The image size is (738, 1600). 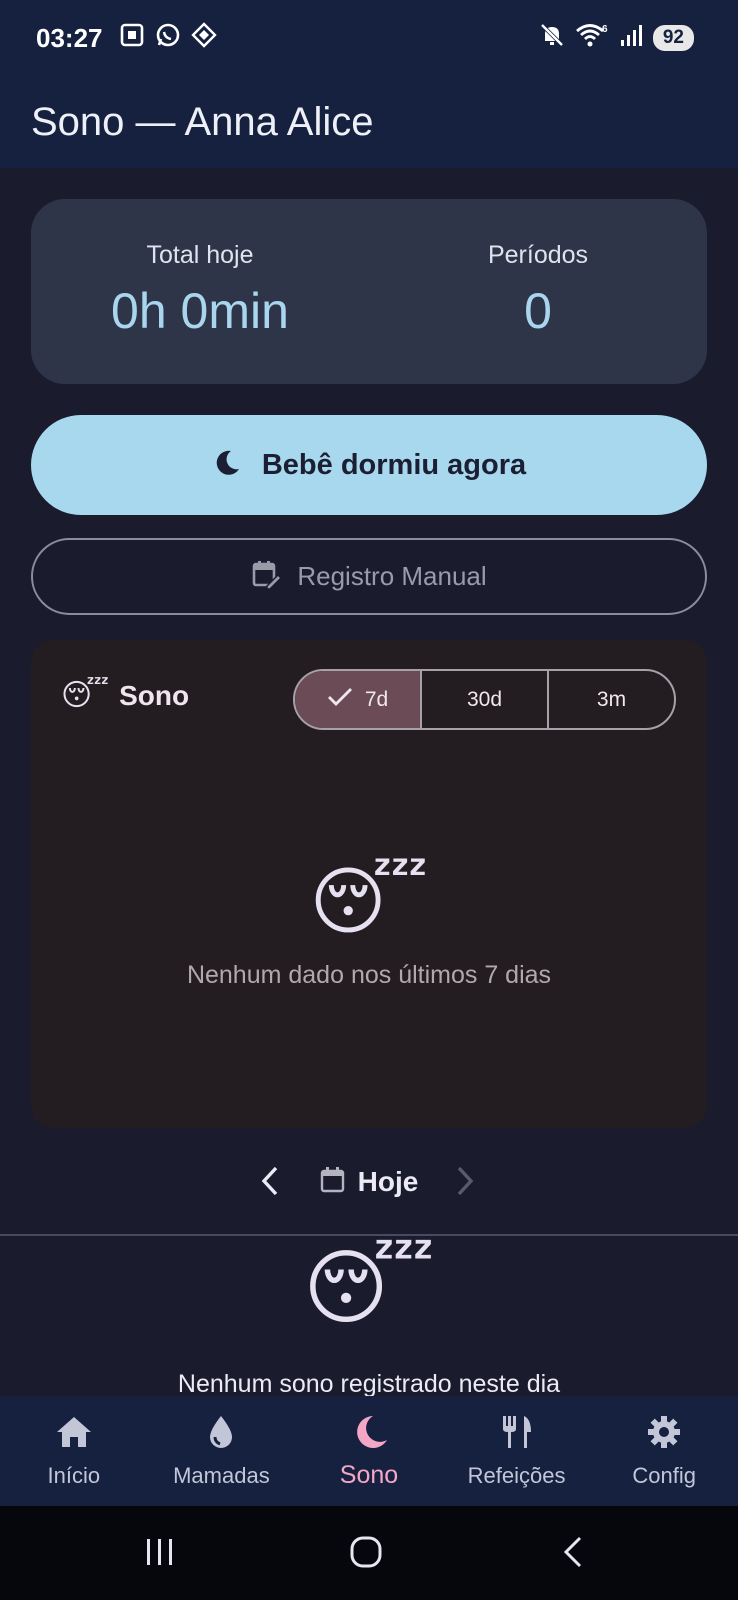 I want to click on battery-indicator: 92, so click(x=673, y=38).